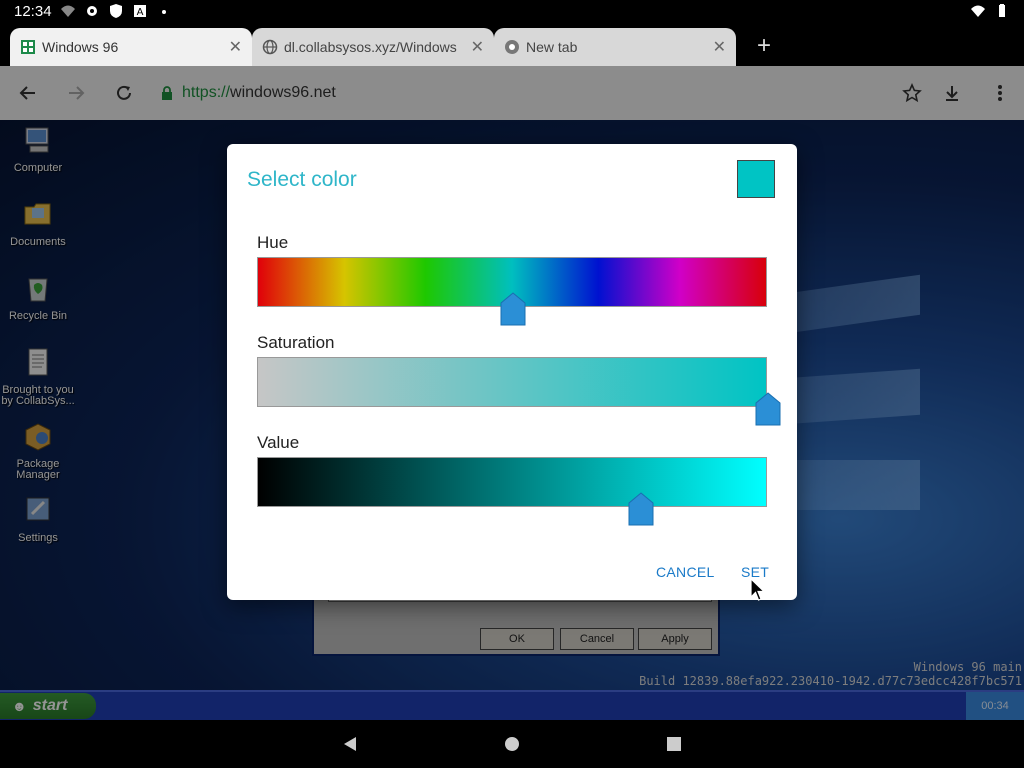  What do you see at coordinates (278, 442) in the screenshot?
I see `value-label: Value` at bounding box center [278, 442].